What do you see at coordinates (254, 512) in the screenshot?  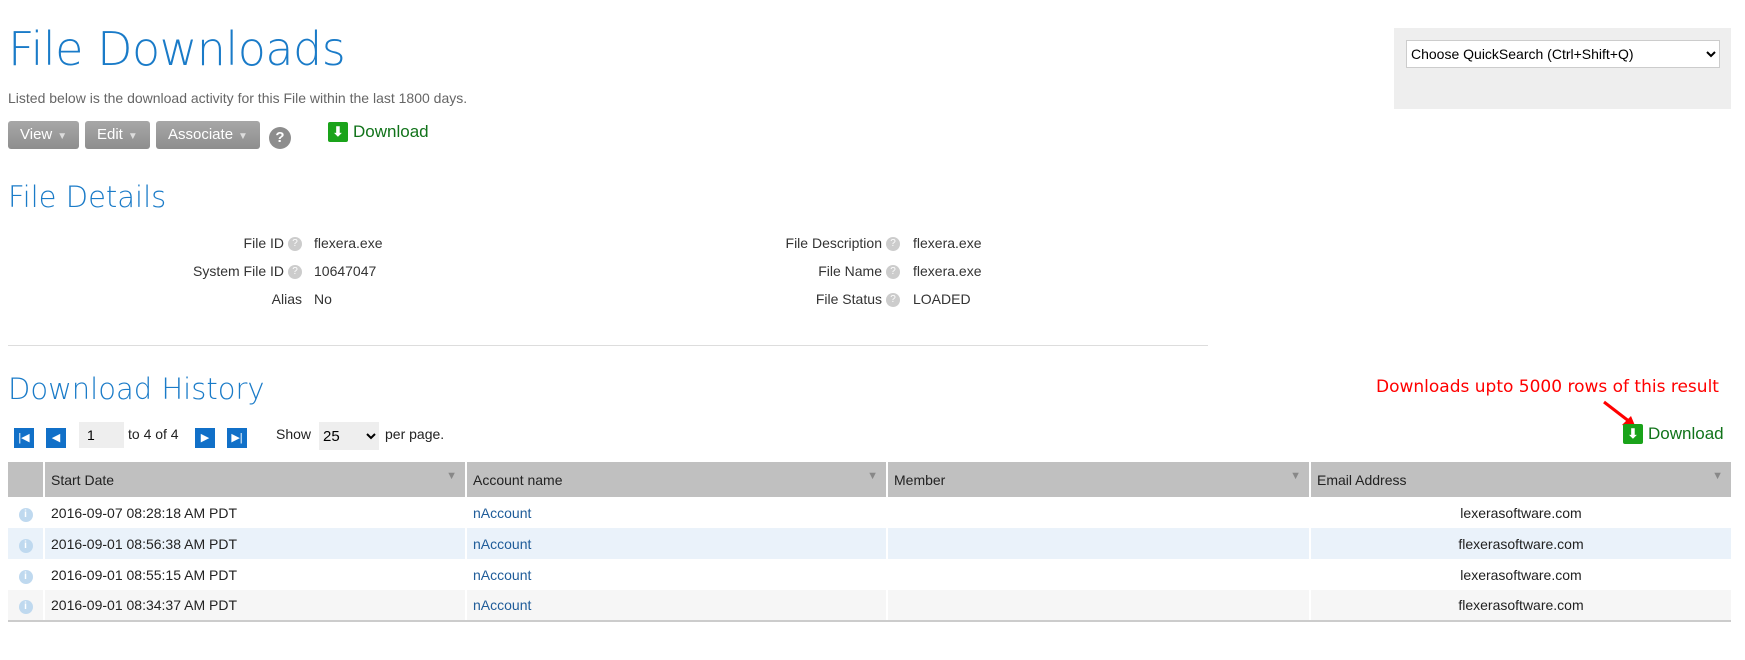 I see `start-date-cell: 2016-09-07 08:28:18 AM PDT` at bounding box center [254, 512].